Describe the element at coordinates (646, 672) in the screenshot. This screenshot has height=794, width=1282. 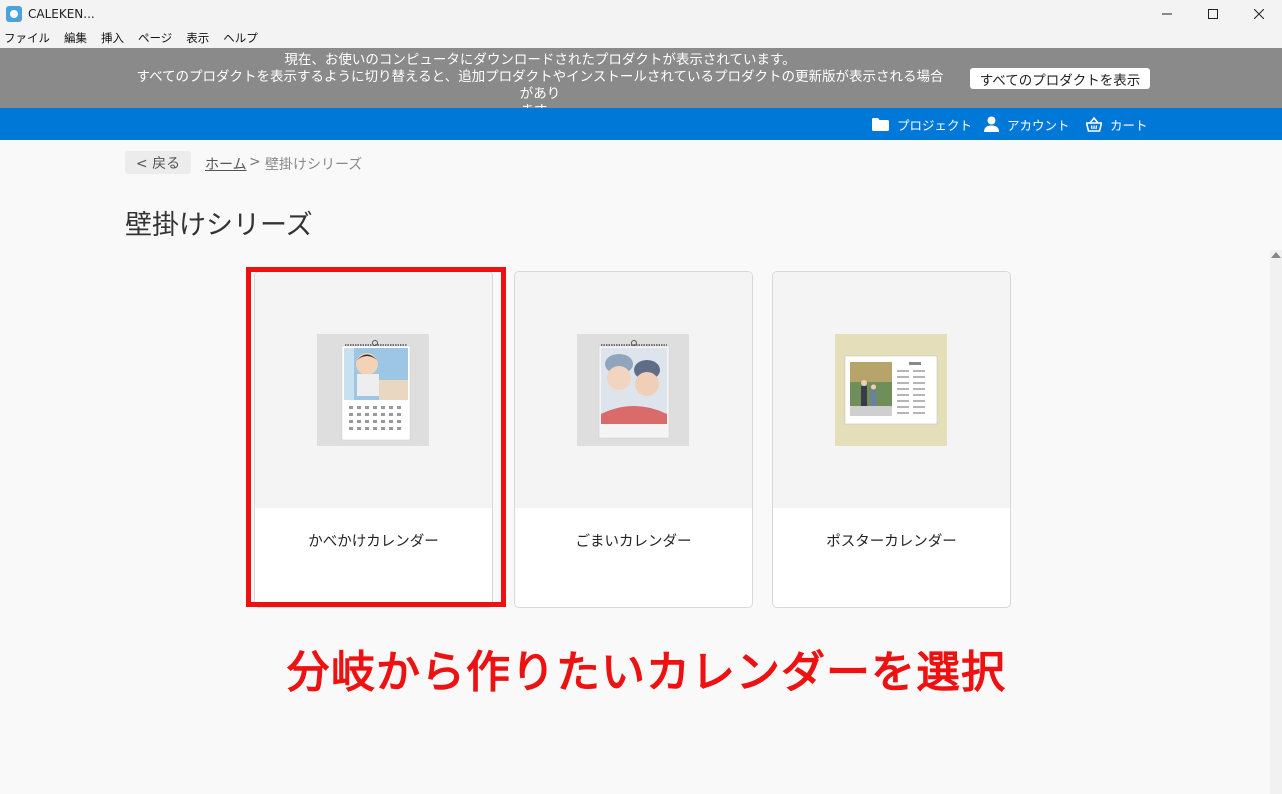
I see `instruction-annotation: 分岐から作りたいカレンダーを選択` at that location.